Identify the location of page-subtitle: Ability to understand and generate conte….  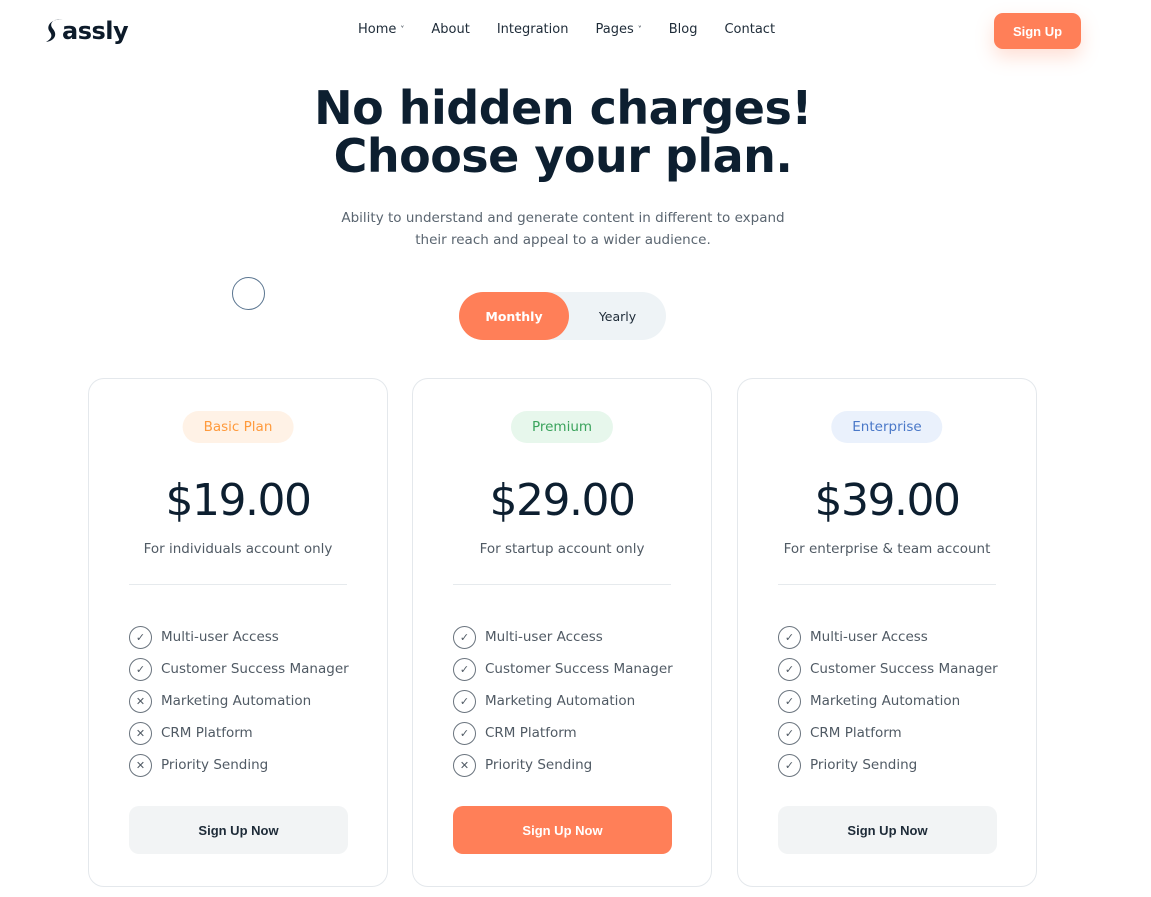
(563, 229).